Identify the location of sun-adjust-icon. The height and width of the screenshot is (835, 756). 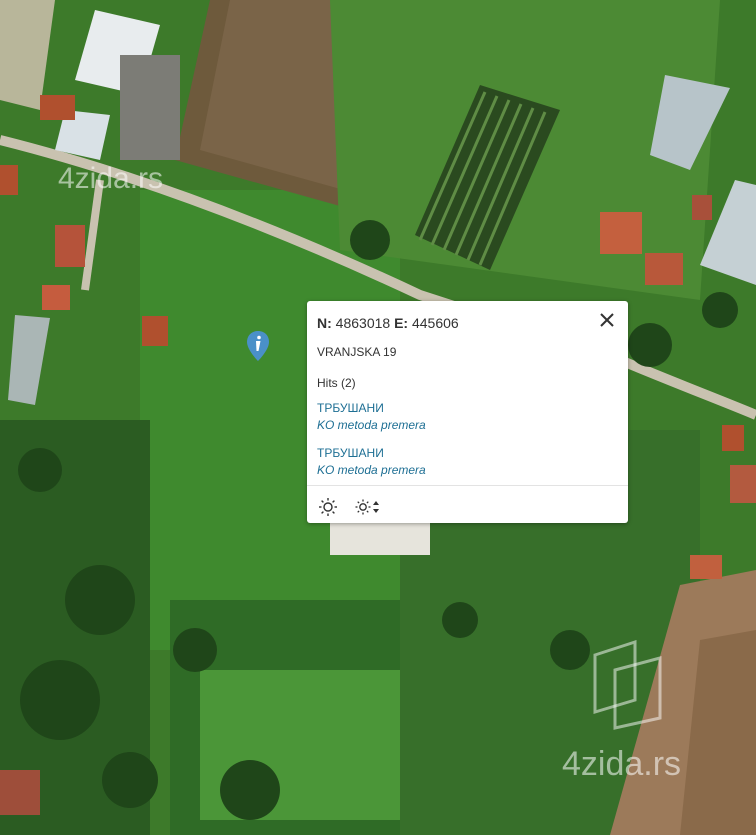
(368, 507).